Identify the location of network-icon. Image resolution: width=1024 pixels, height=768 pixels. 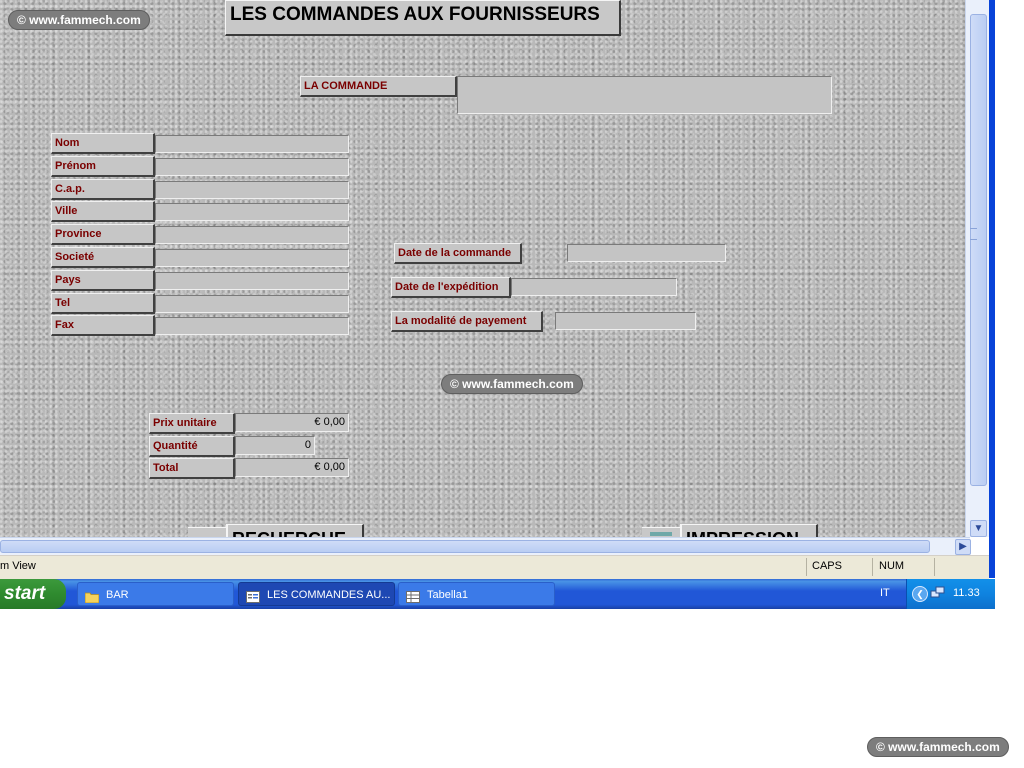
(938, 593).